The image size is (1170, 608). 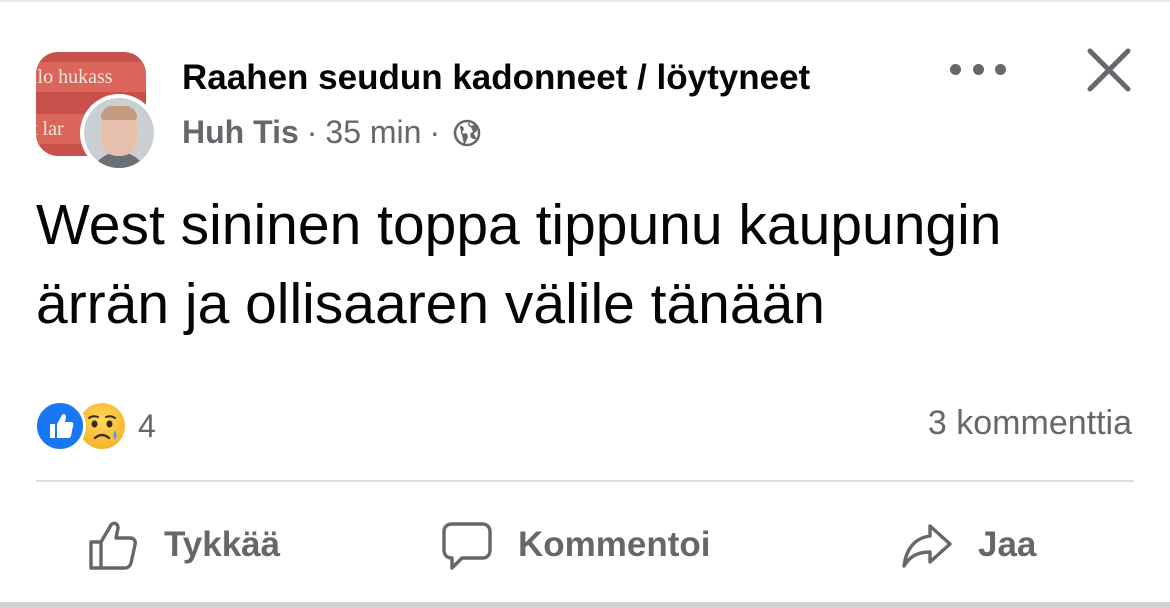 I want to click on comment-button-label: Kommentoi, so click(x=614, y=544).